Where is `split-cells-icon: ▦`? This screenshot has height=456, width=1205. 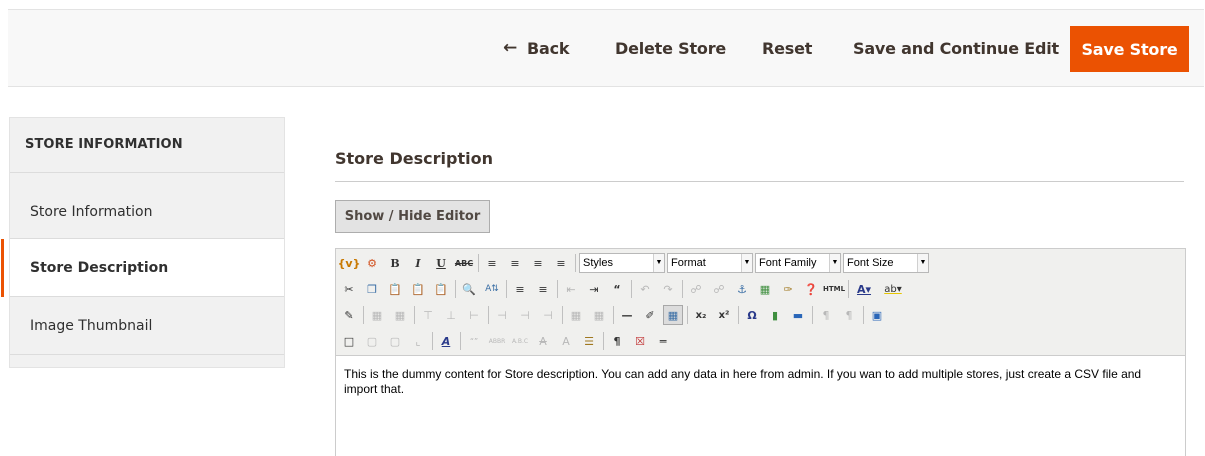
split-cells-icon: ▦ is located at coordinates (576, 315).